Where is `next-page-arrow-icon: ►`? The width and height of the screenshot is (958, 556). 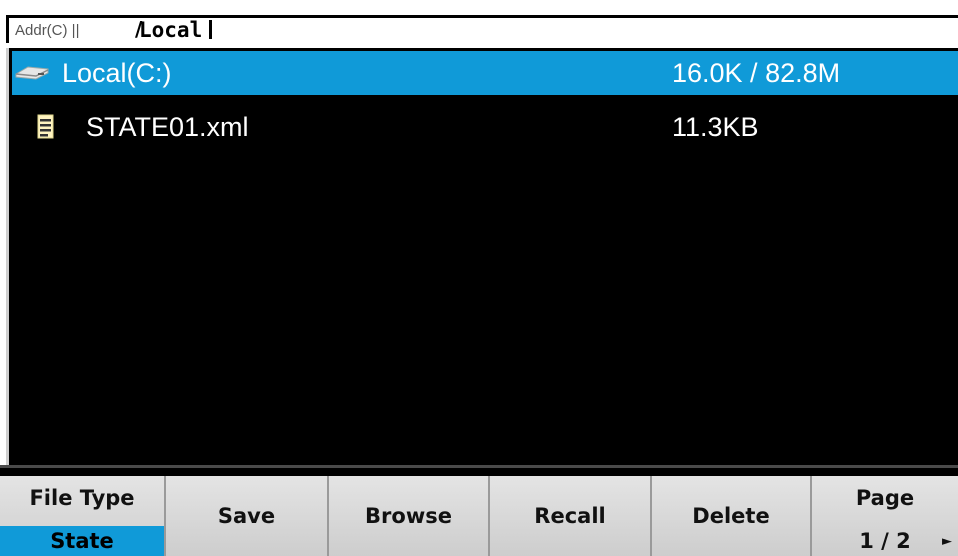 next-page-arrow-icon: ► is located at coordinates (947, 541).